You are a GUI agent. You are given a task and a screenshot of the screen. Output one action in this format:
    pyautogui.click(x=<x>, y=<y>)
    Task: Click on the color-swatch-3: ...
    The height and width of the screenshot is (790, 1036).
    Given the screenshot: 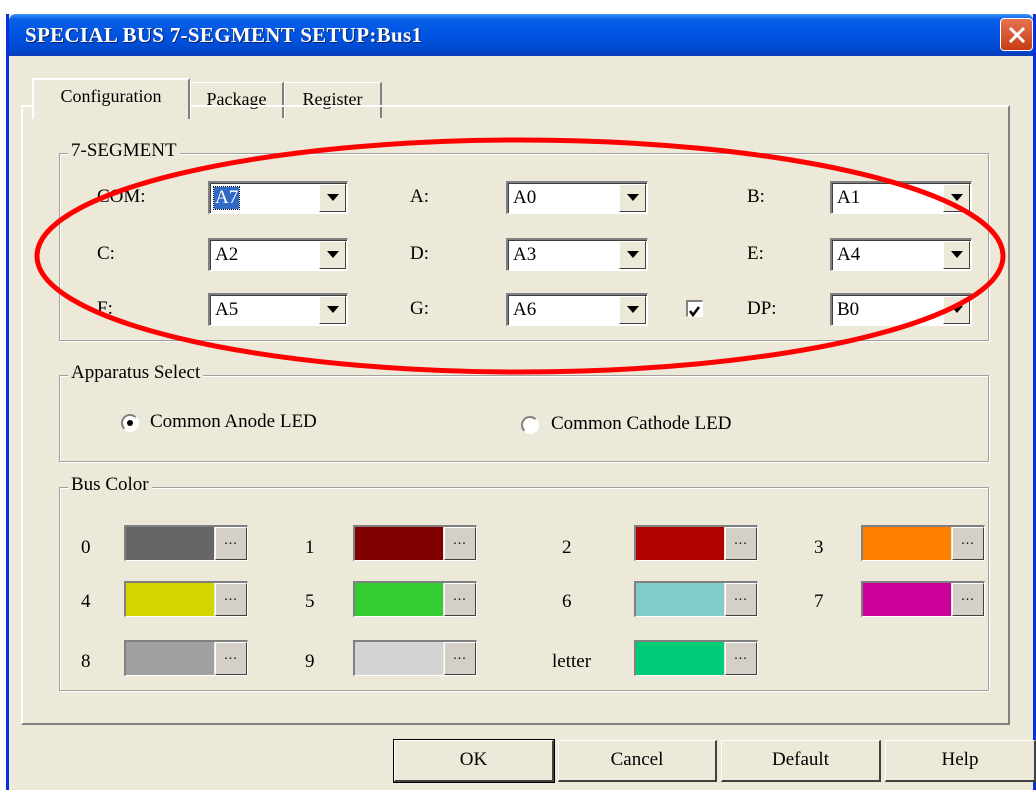 What is the action you would take?
    pyautogui.click(x=923, y=543)
    